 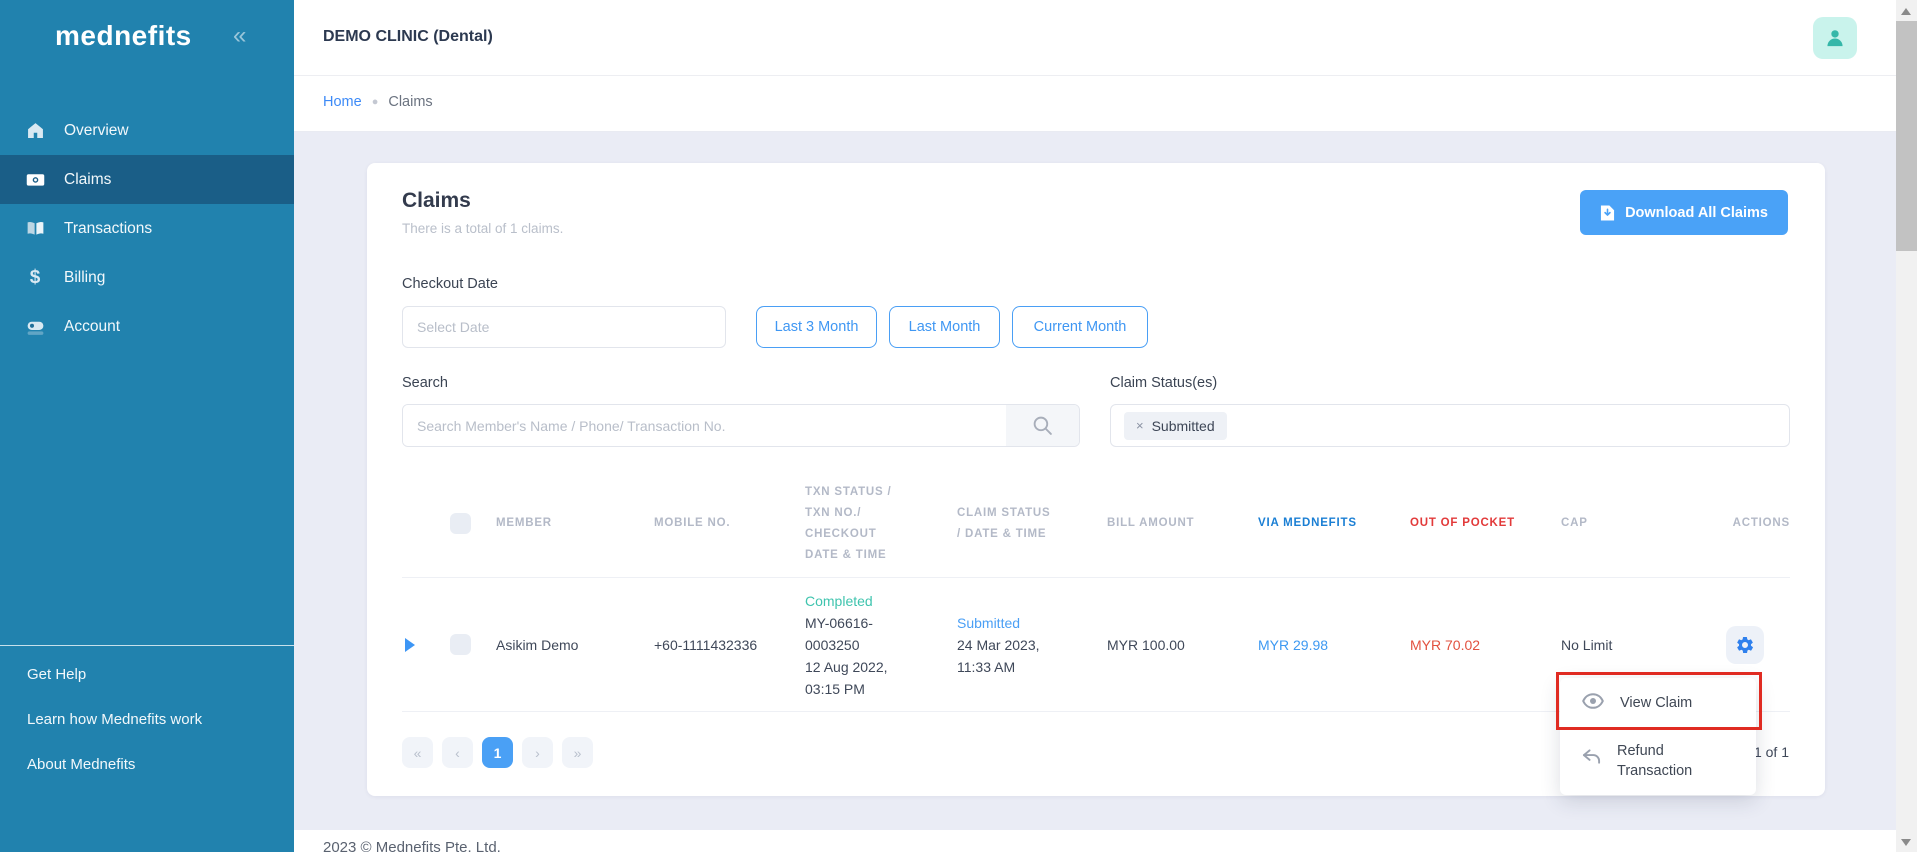 I want to click on learn-mednefits-link: Learn how Mednefits work, so click(x=114, y=719).